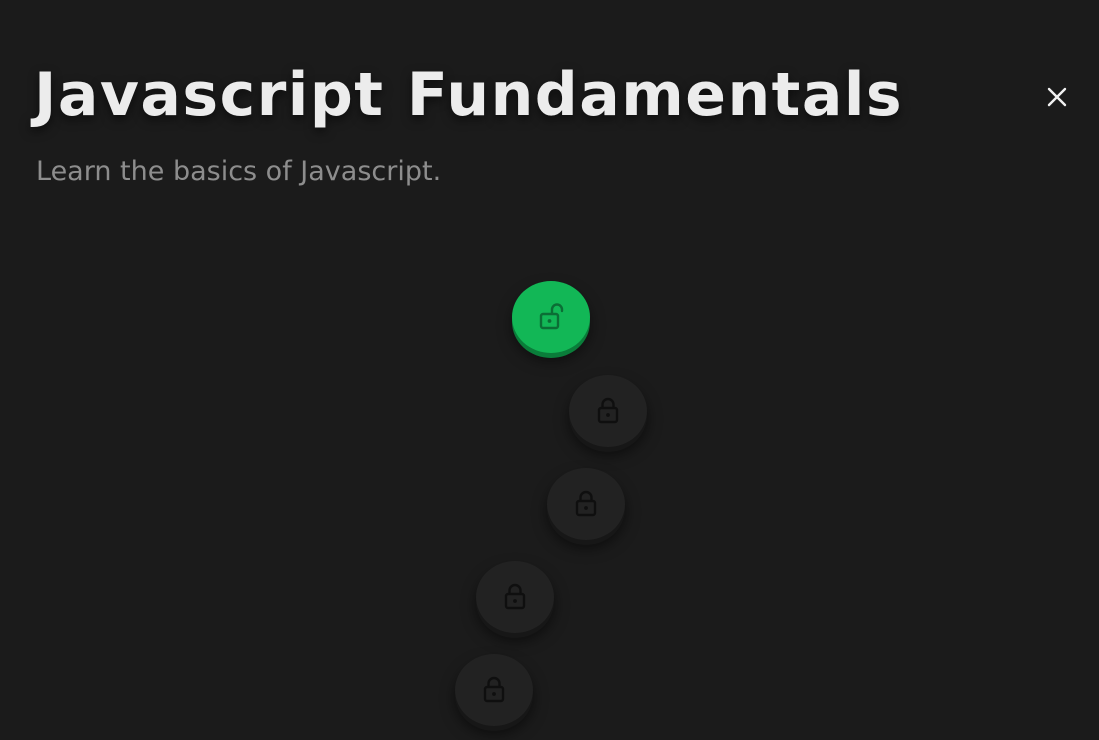  What do you see at coordinates (469, 95) in the screenshot?
I see `page-title: Javascript Fundamentals` at bounding box center [469, 95].